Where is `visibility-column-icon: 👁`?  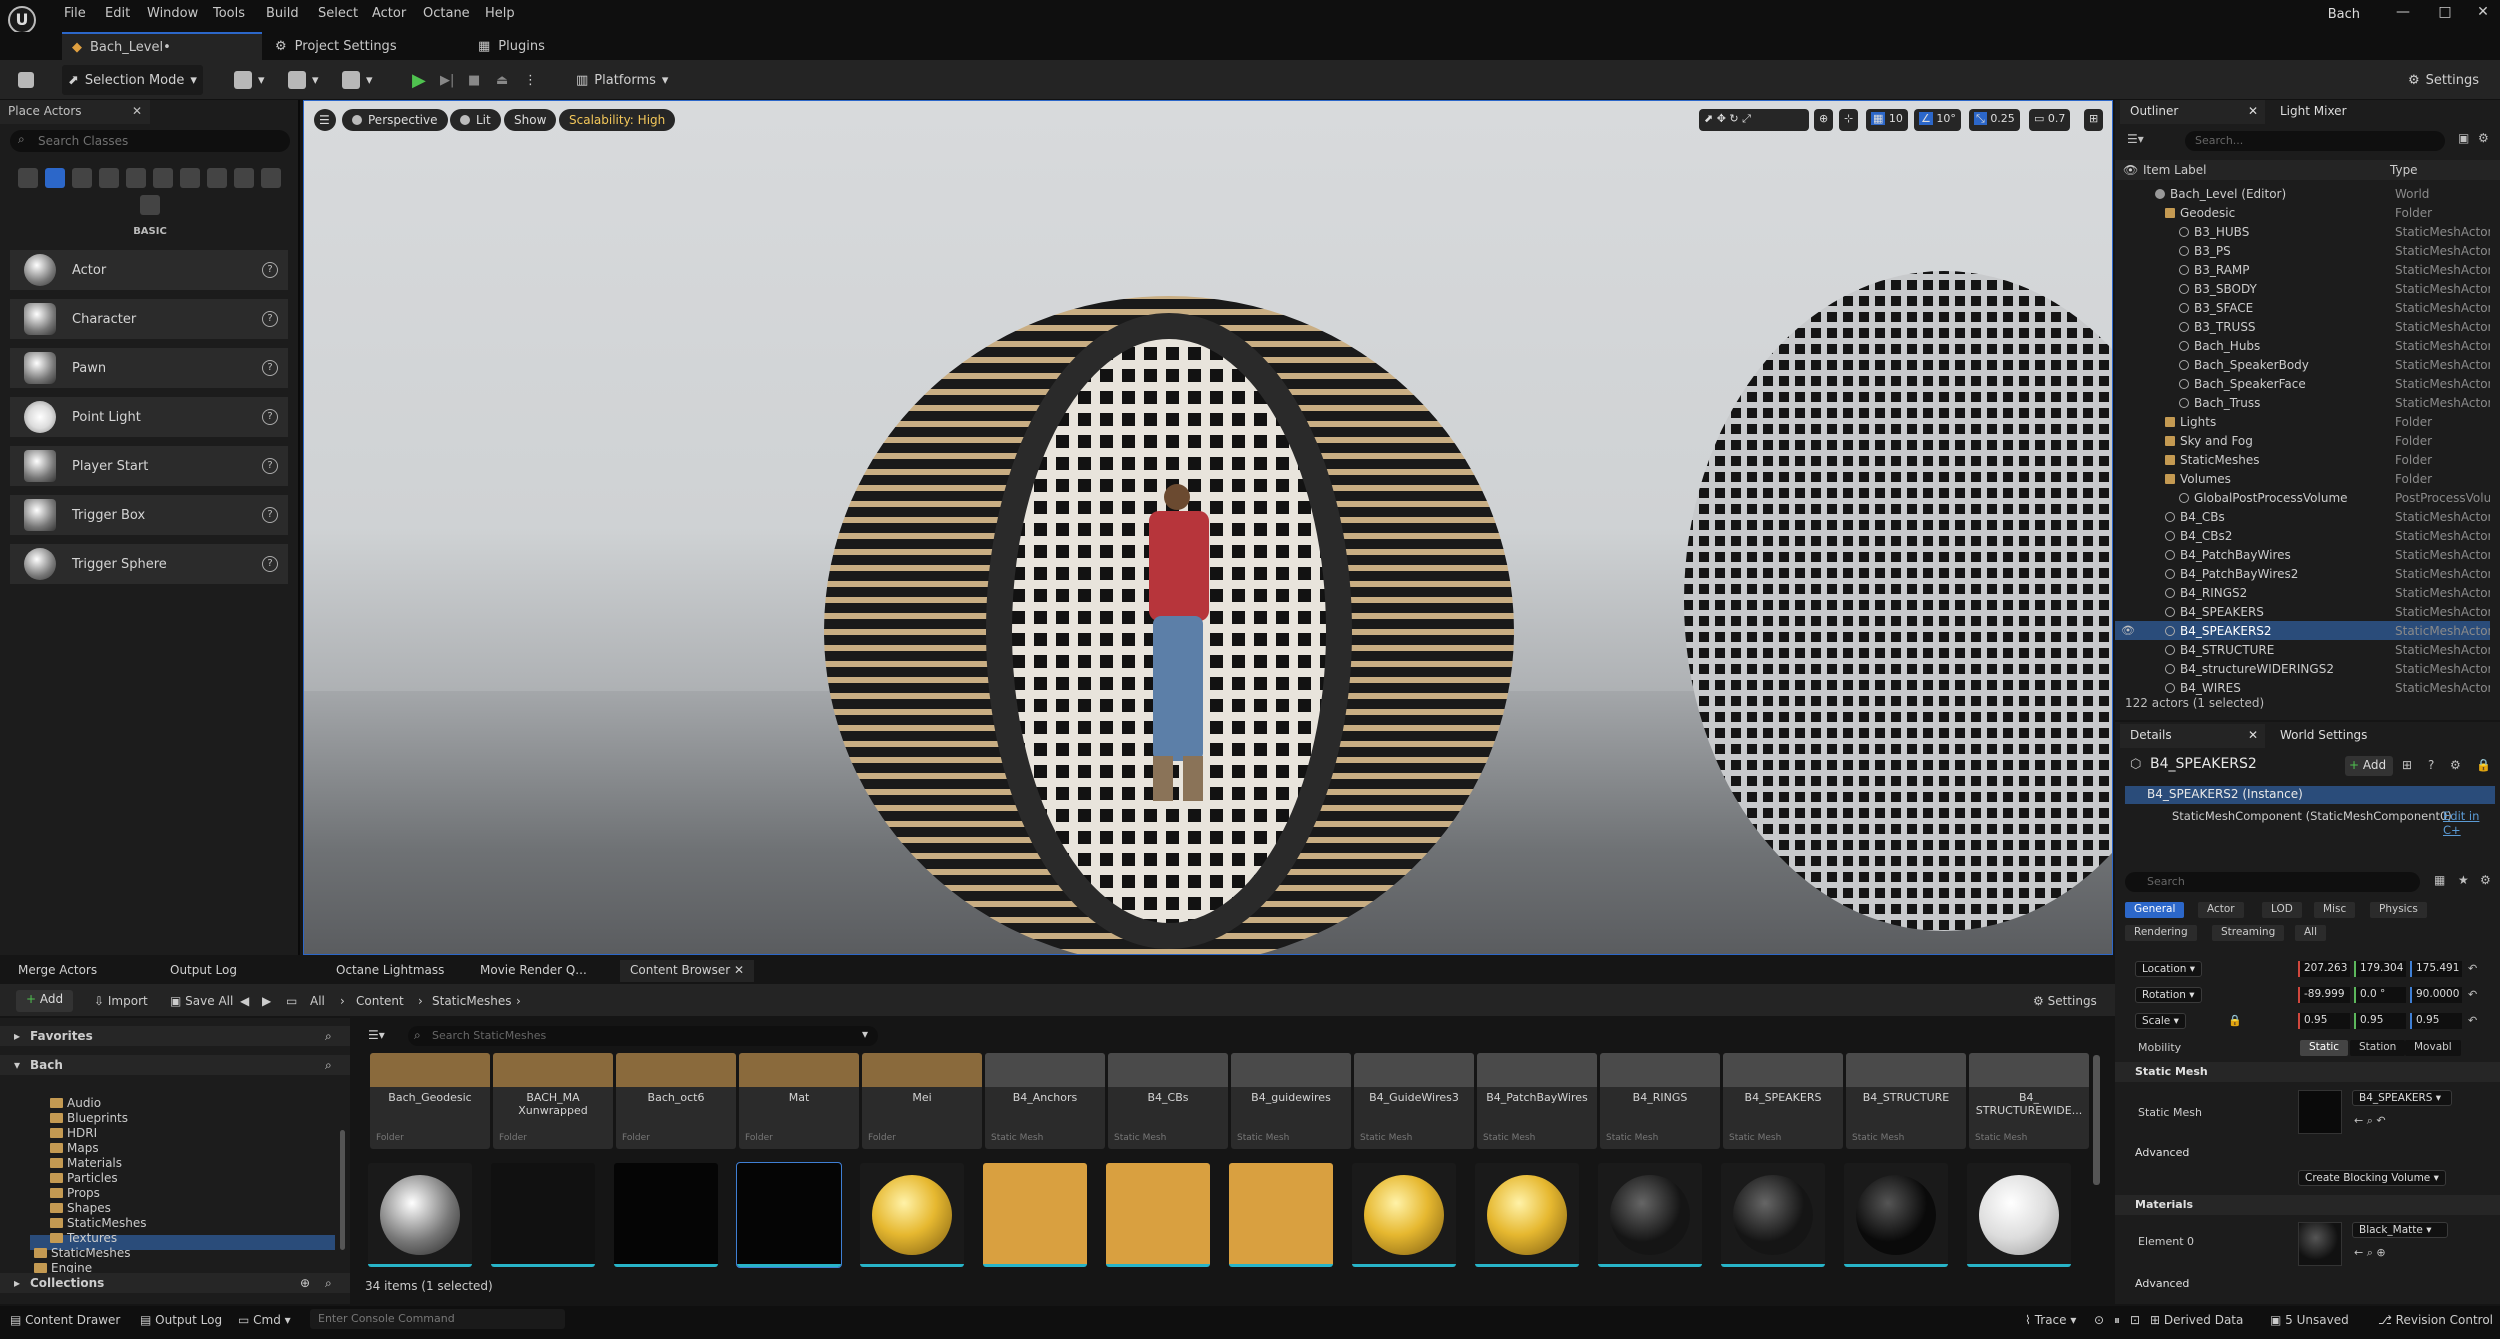 visibility-column-icon: 👁 is located at coordinates (2130, 170).